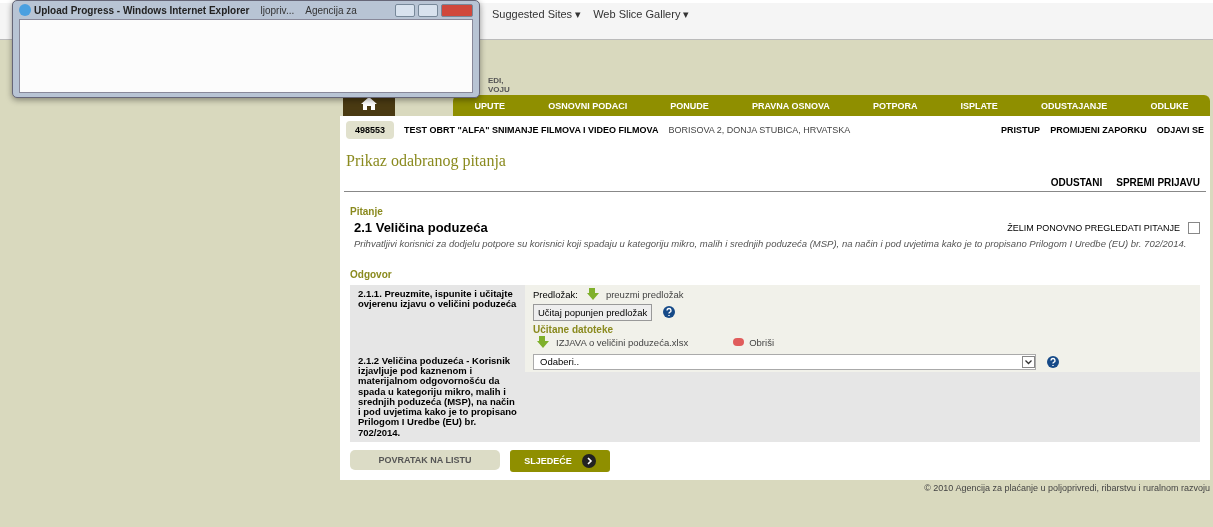 The width and height of the screenshot is (1213, 527). What do you see at coordinates (574, 329) in the screenshot?
I see `uploaded-files-heading: Učitane datoteke` at bounding box center [574, 329].